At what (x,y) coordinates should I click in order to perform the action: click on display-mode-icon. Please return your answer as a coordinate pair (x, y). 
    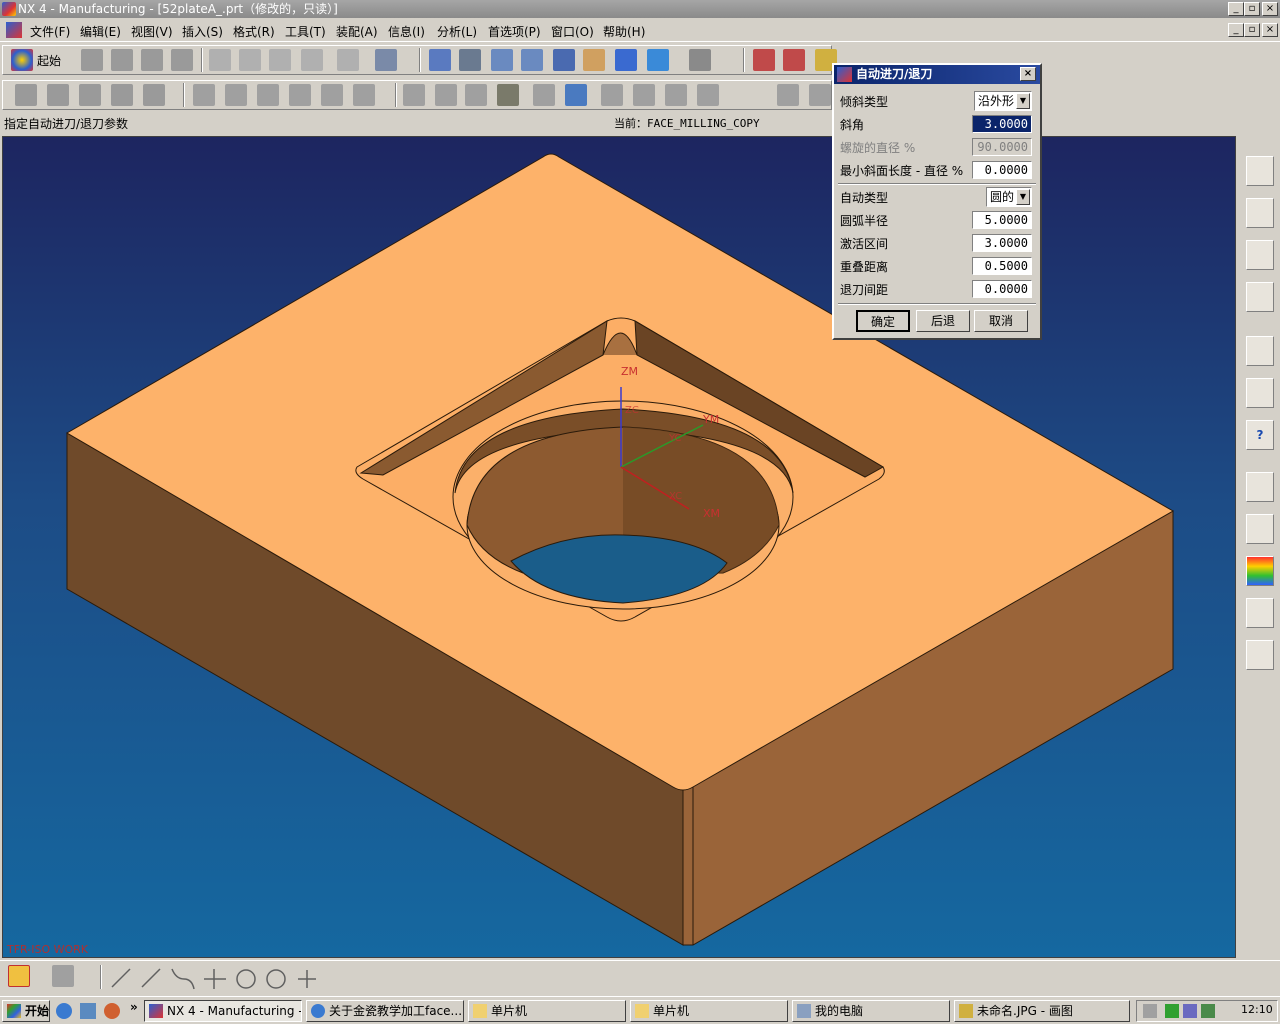
    Looking at the image, I should click on (700, 60).